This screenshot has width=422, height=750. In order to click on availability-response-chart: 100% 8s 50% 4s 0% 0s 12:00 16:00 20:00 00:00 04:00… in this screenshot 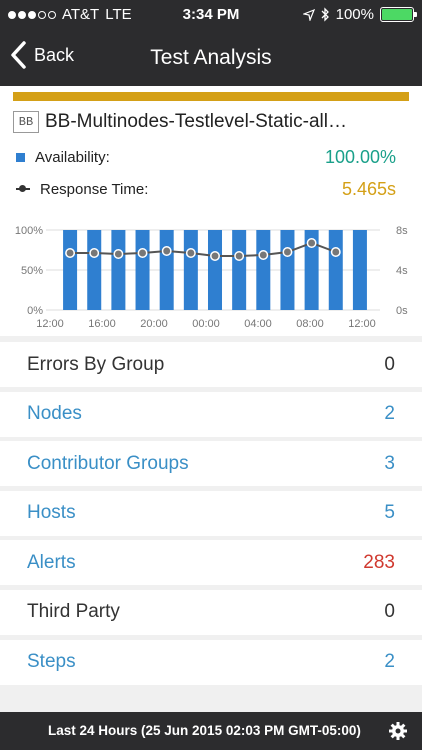, I will do `click(211, 277)`.